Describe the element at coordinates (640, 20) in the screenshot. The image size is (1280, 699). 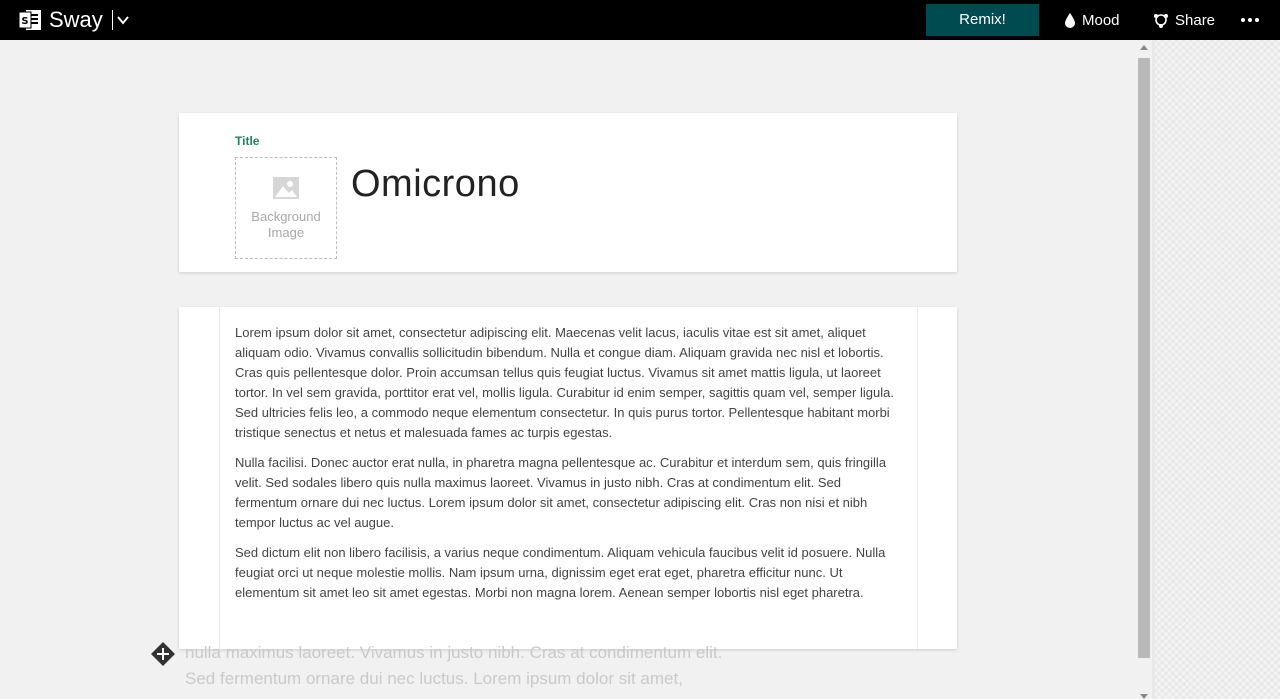
I see `top-bar: S Sway Remix! Mood Share` at that location.